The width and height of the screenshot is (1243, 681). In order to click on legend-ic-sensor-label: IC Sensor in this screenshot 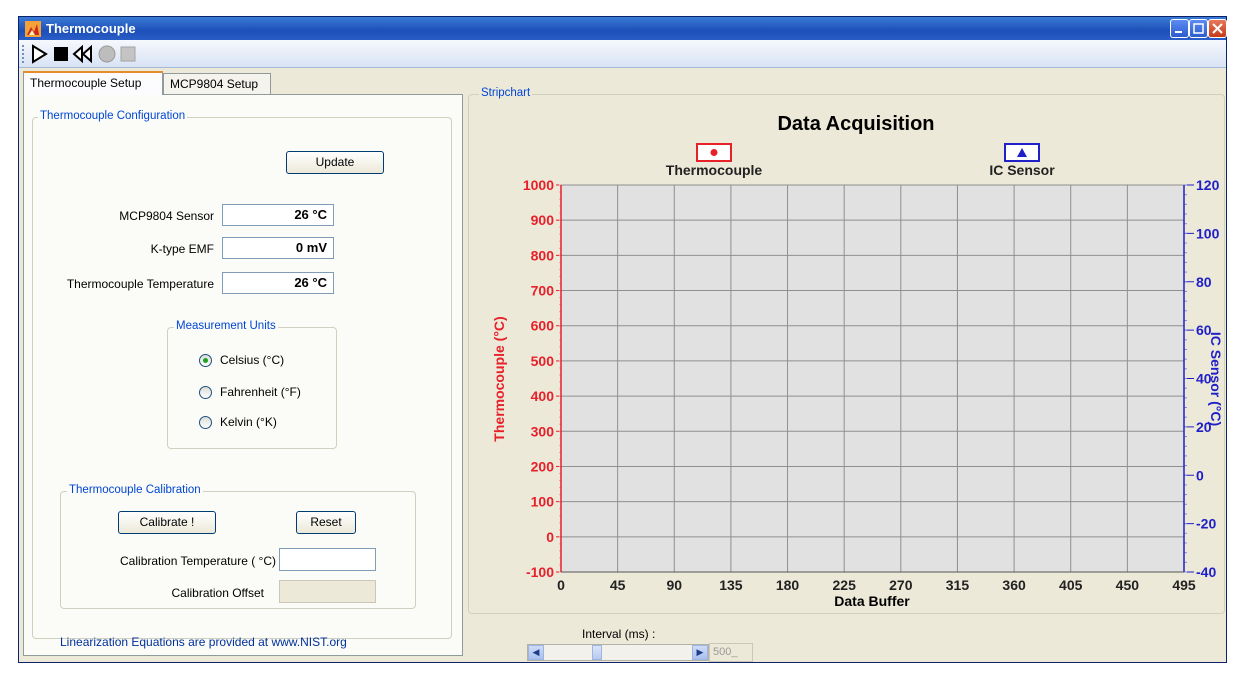, I will do `click(1022, 170)`.